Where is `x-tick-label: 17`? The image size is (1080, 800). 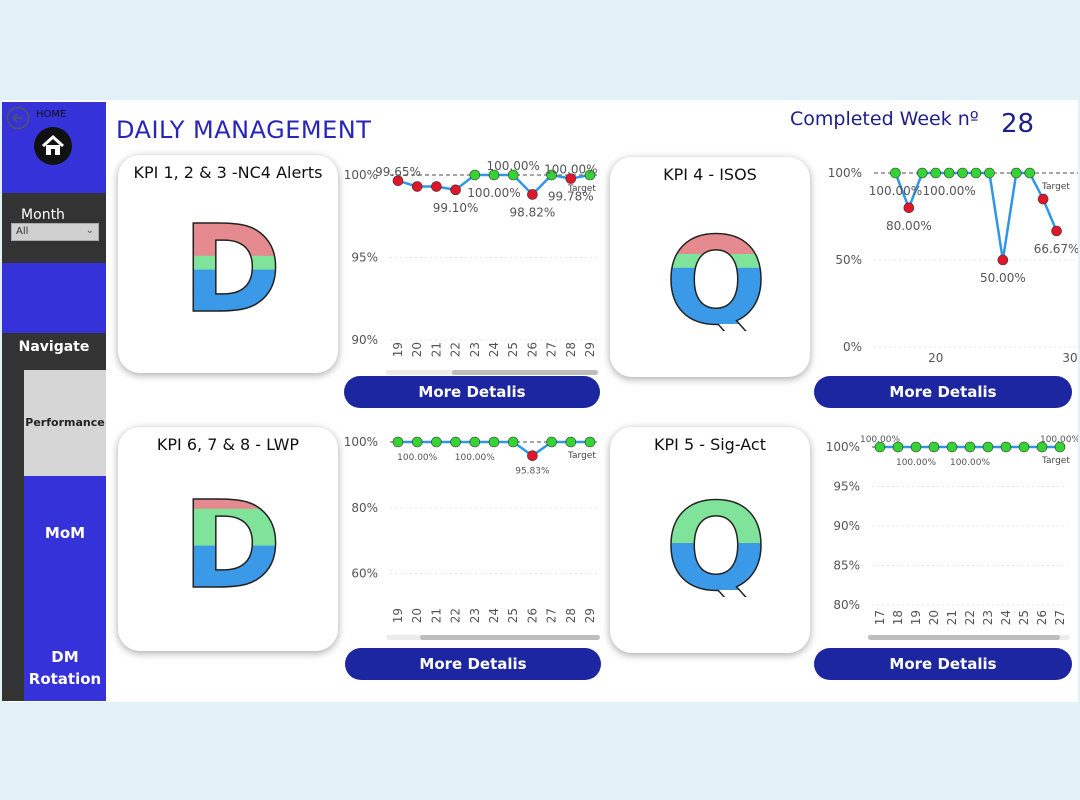
x-tick-label: 17 is located at coordinates (880, 617).